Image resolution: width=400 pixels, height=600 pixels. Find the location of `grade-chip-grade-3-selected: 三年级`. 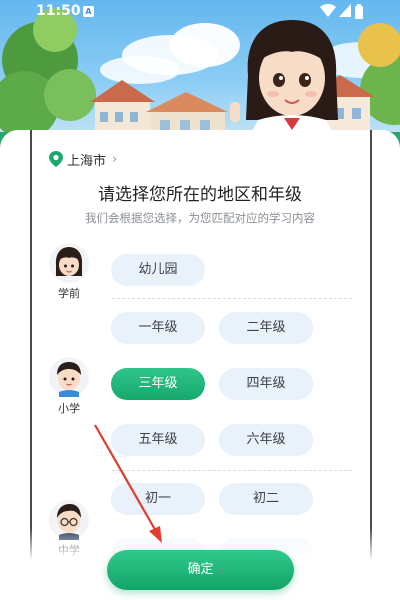

grade-chip-grade-3-selected: 三年级 is located at coordinates (158, 384).